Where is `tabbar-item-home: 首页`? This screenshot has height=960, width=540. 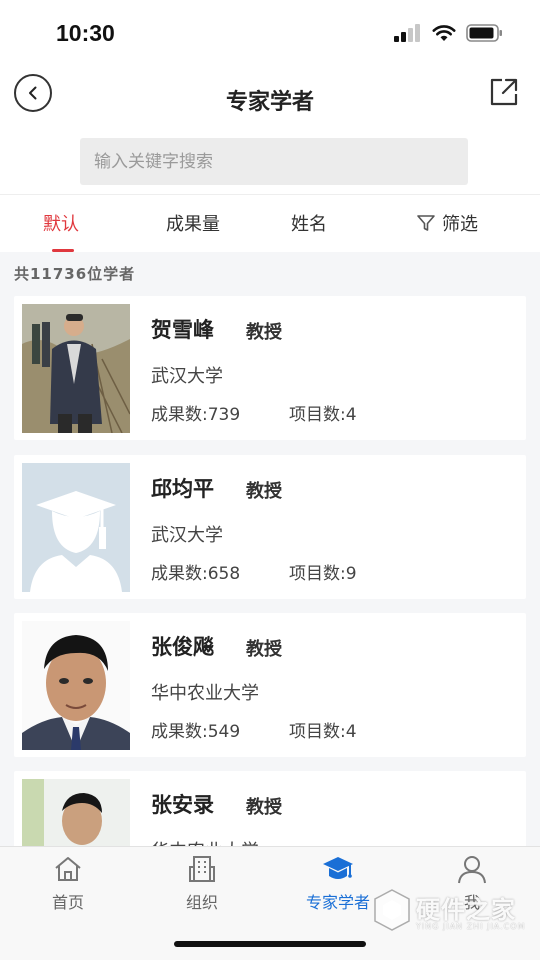
tabbar-item-home: 首页 is located at coordinates (68, 882).